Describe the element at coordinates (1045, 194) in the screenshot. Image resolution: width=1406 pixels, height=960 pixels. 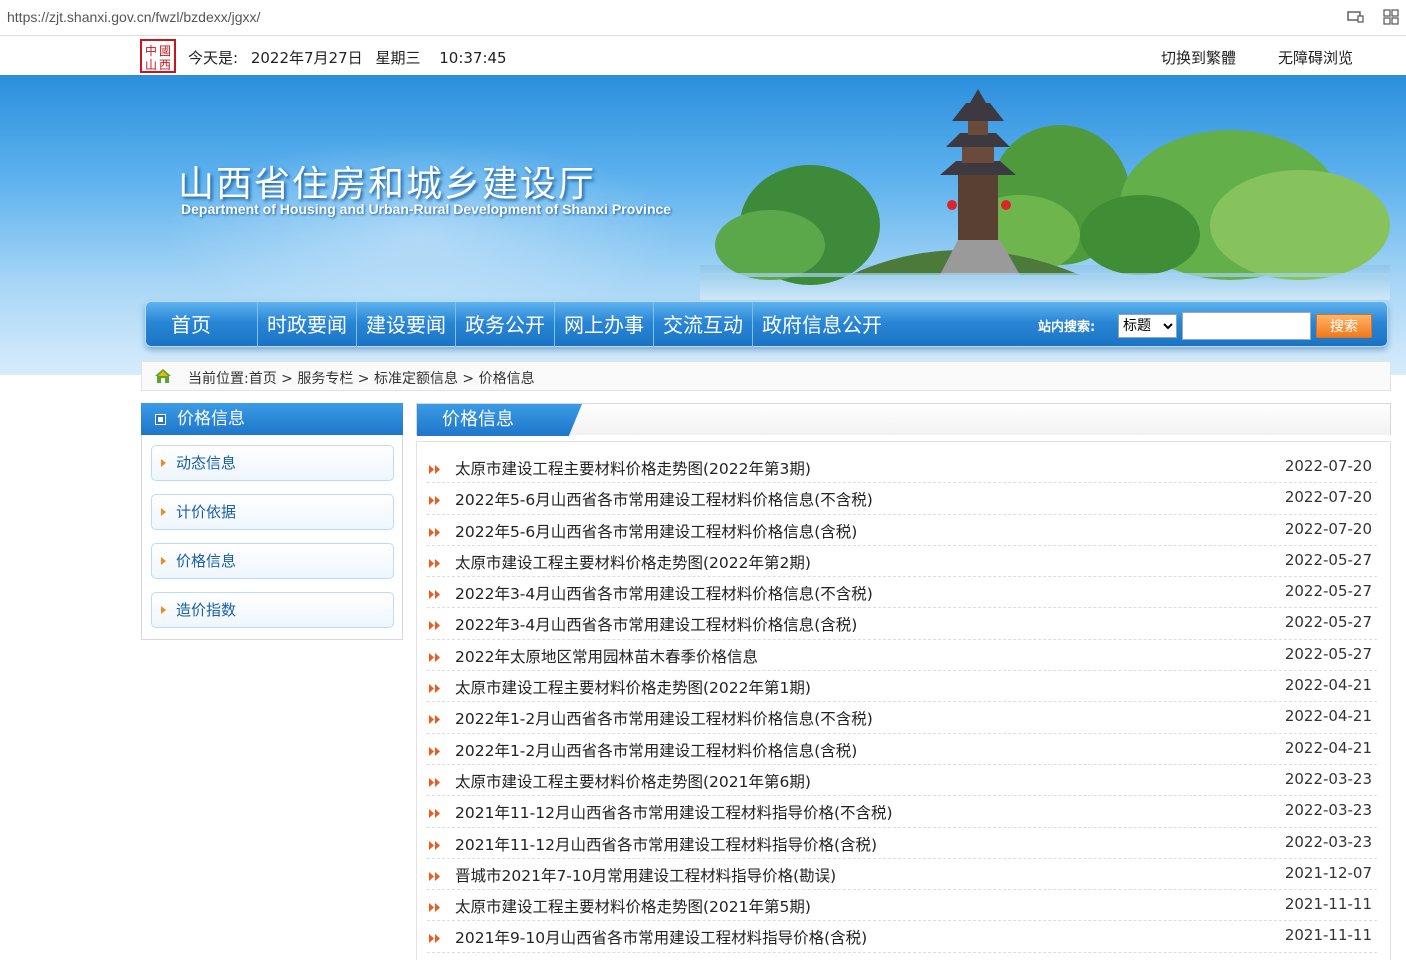
I see `pavilion-landscape-image` at that location.